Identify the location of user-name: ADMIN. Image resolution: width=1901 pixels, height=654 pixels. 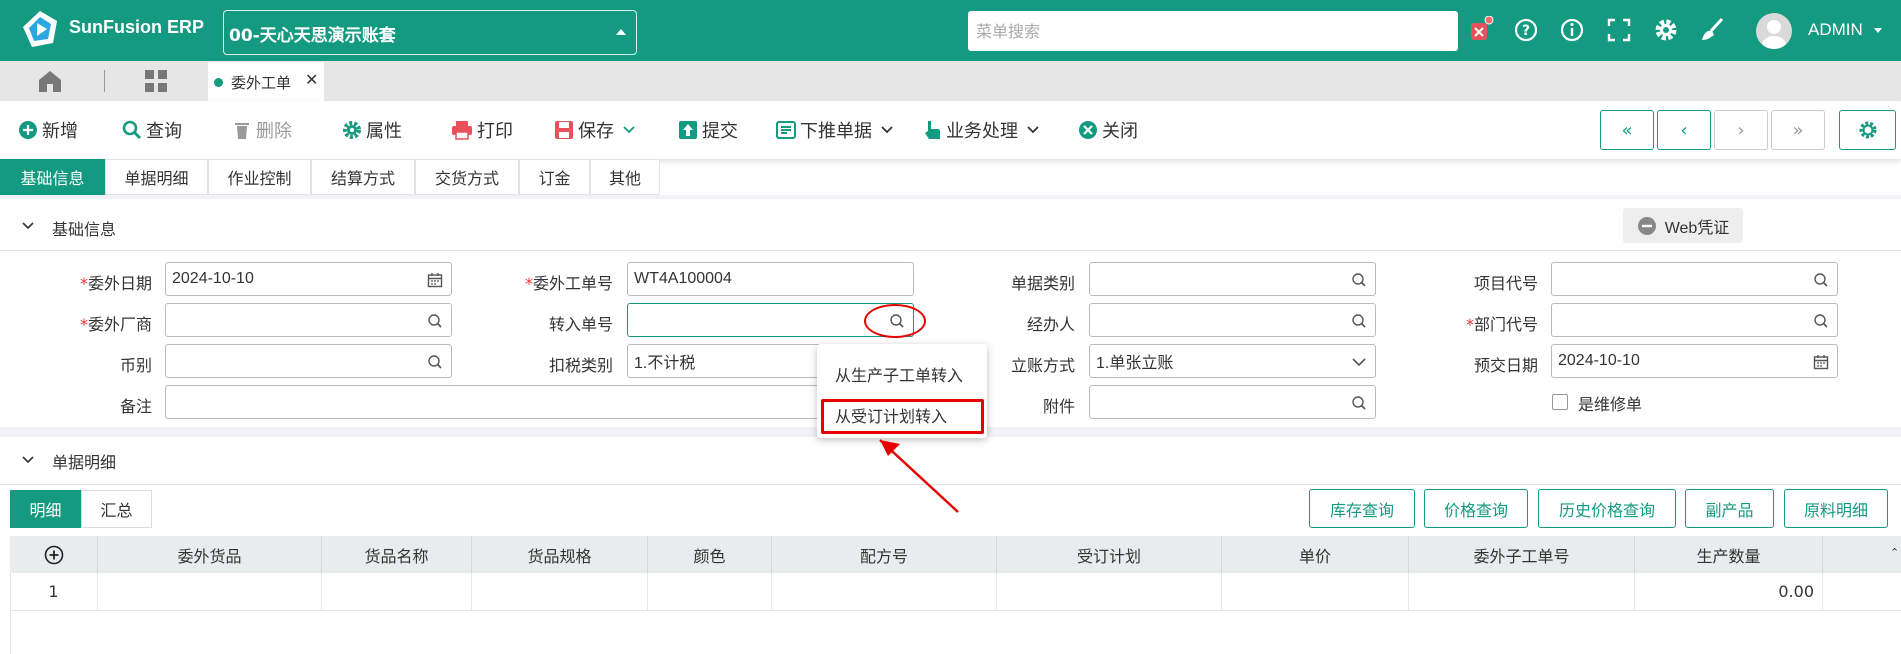
(1835, 30).